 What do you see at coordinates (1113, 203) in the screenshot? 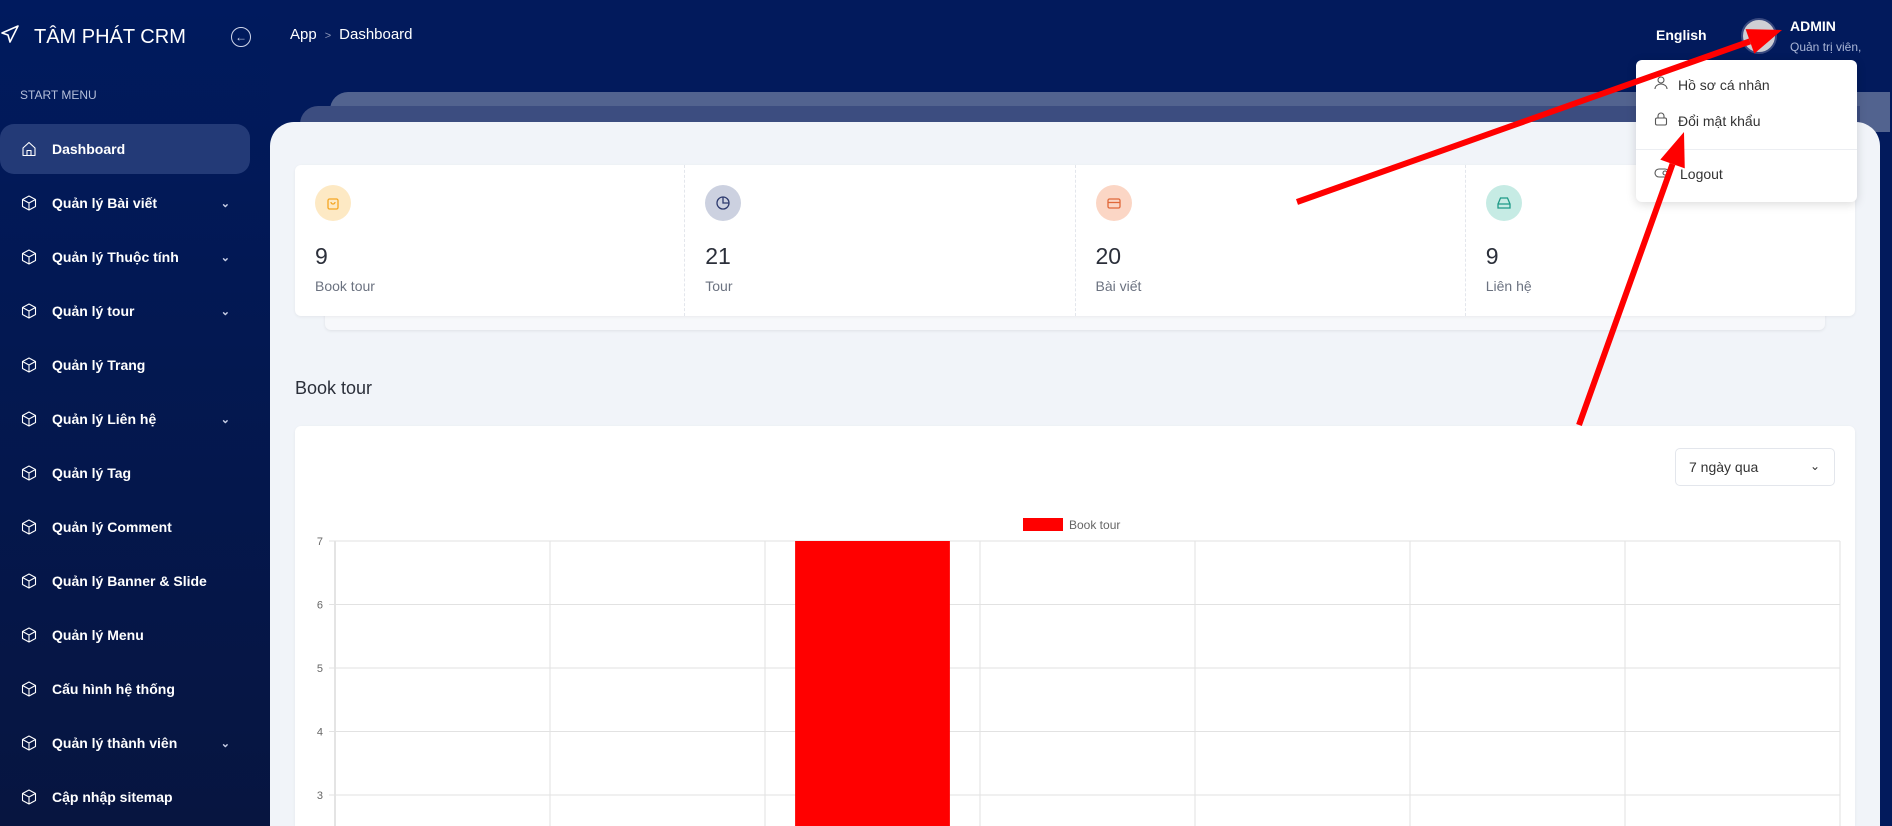
I see `credit-card-icon` at bounding box center [1113, 203].